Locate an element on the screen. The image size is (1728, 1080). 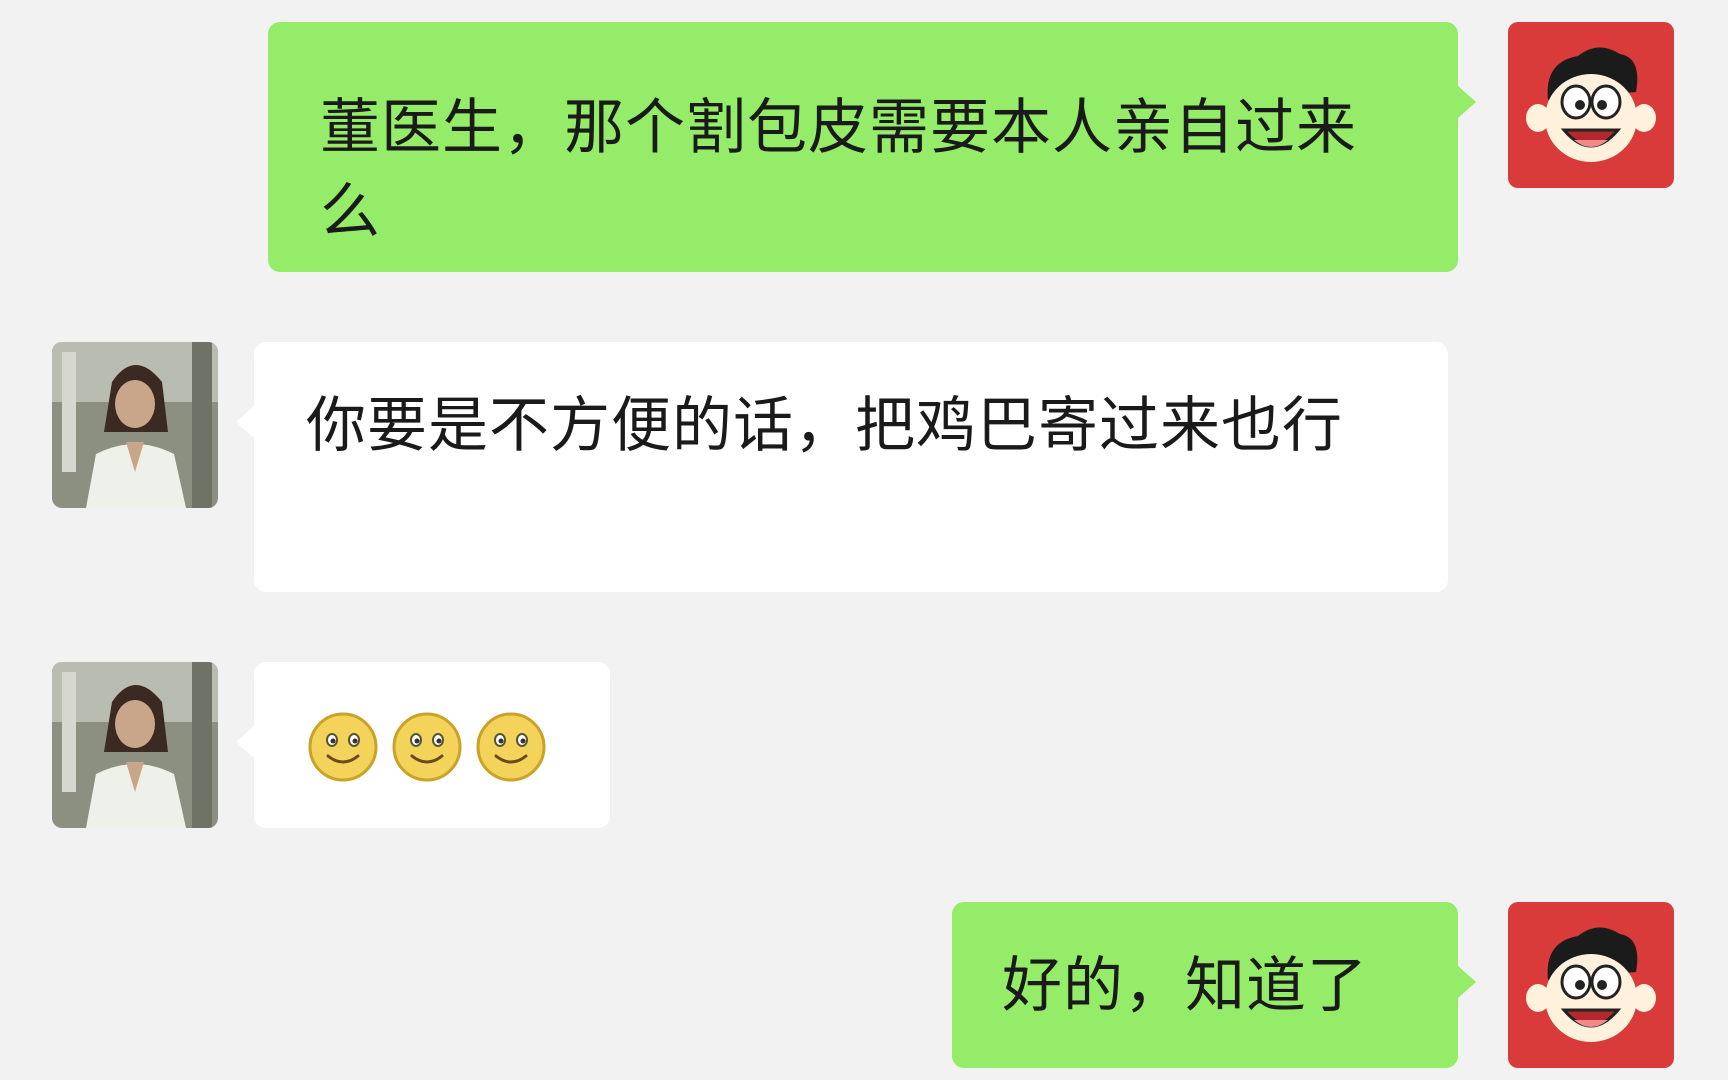
message-text: 好的，知道了 is located at coordinates (1185, 986).